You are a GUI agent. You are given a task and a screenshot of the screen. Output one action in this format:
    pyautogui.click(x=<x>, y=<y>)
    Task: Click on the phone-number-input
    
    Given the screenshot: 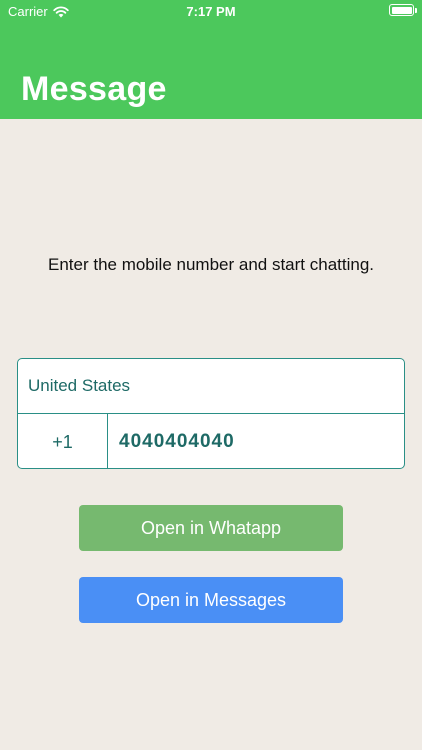 What is the action you would take?
    pyautogui.click(x=256, y=441)
    